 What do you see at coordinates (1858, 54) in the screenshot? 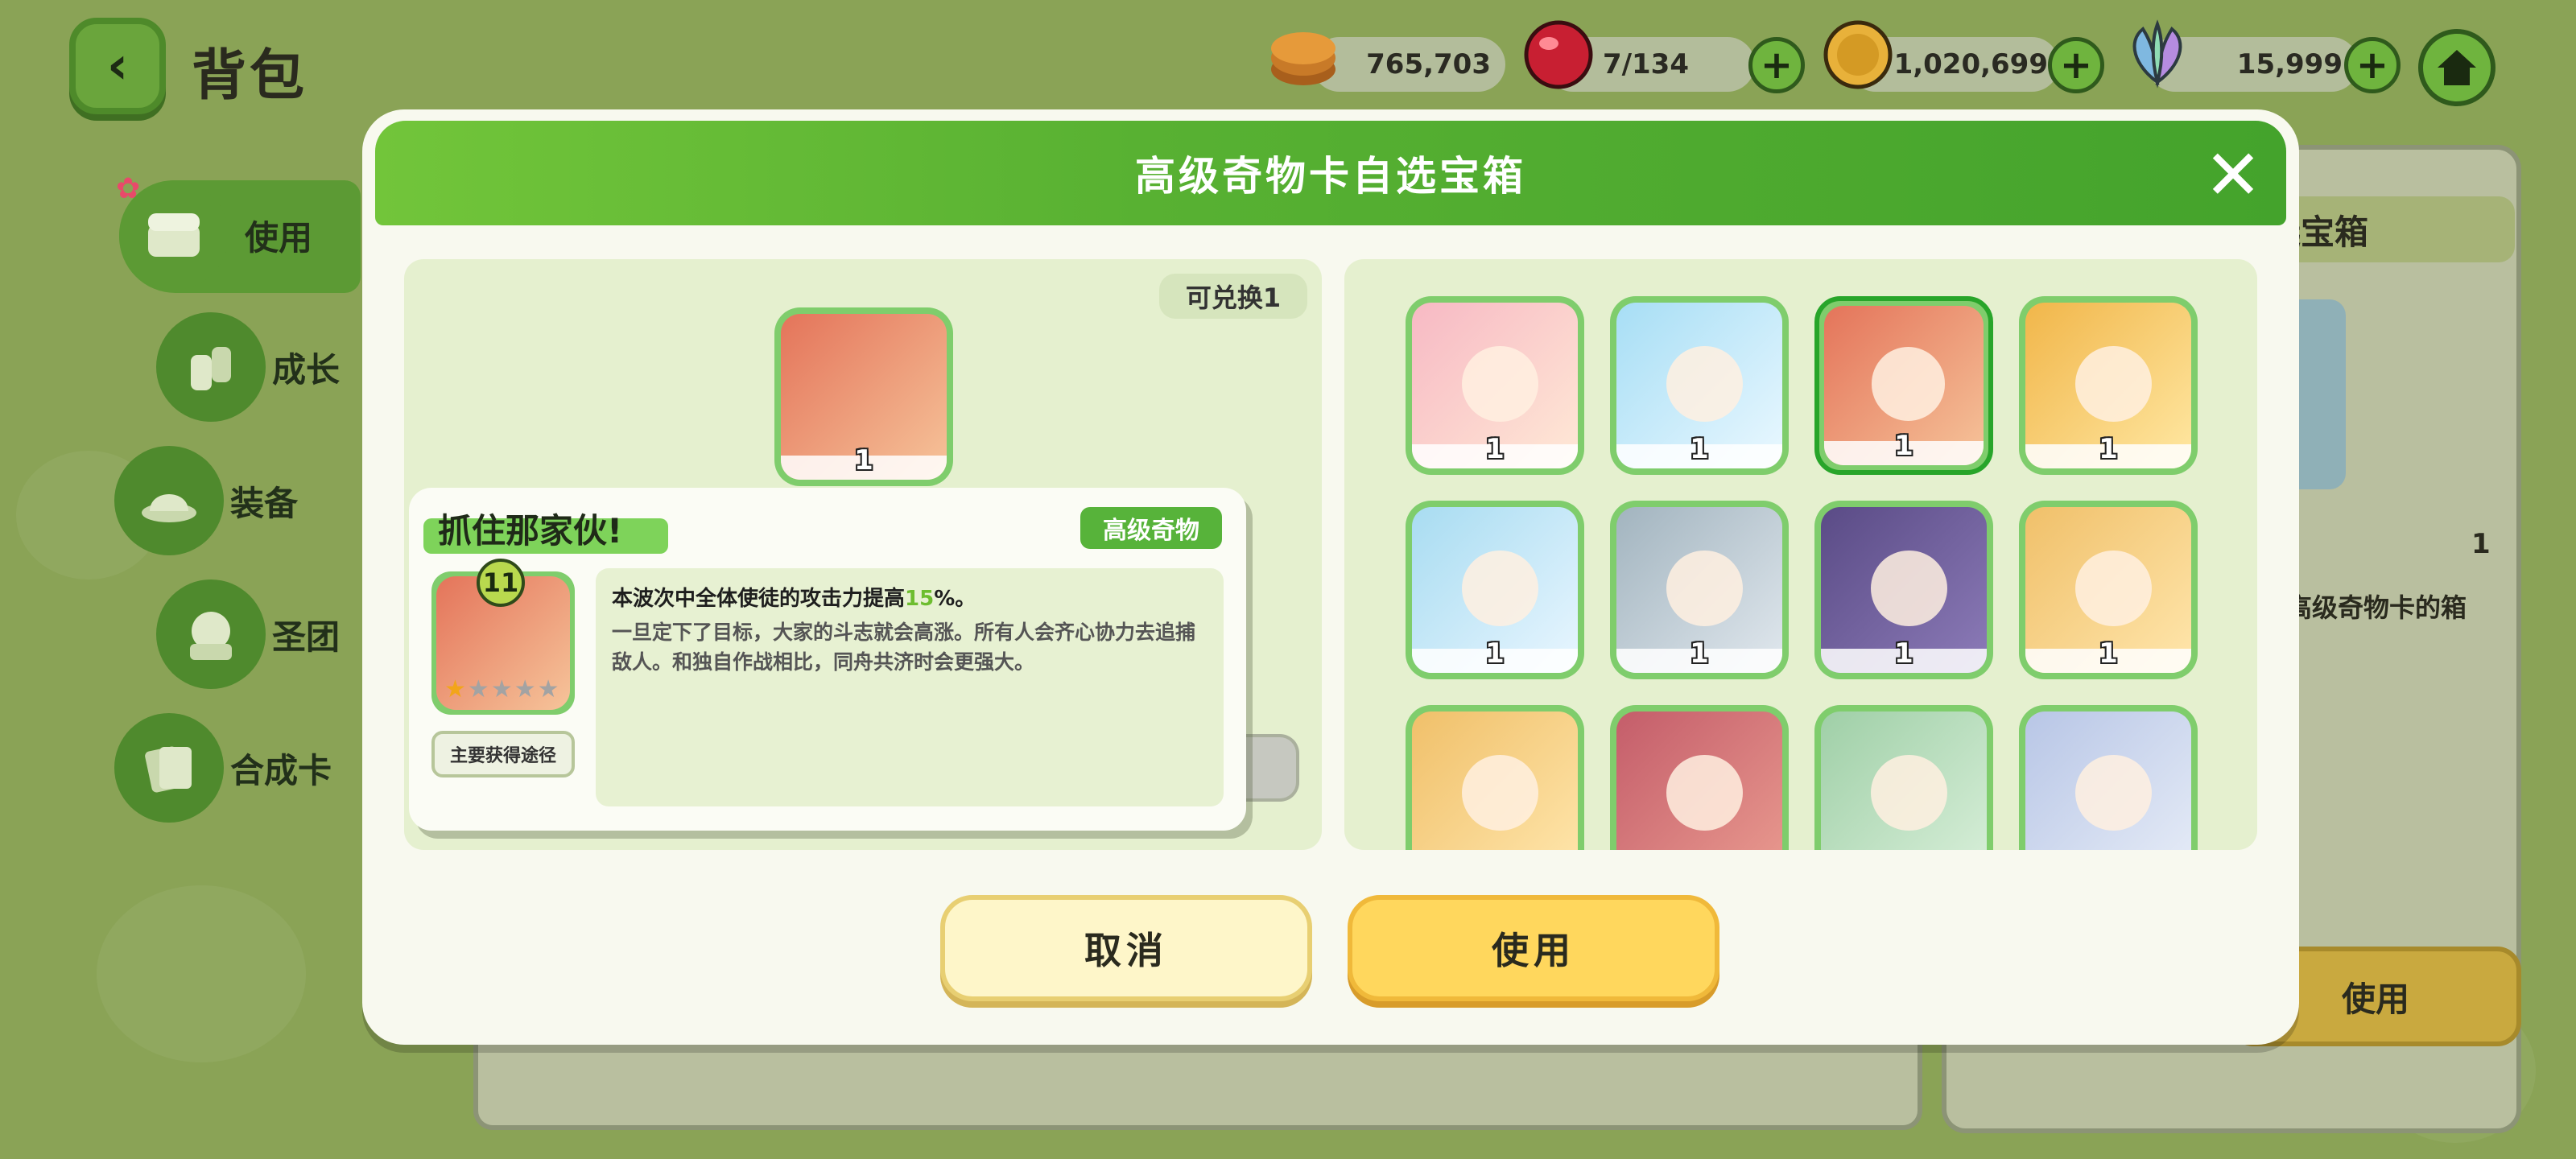
I see `gold-coin-icon` at bounding box center [1858, 54].